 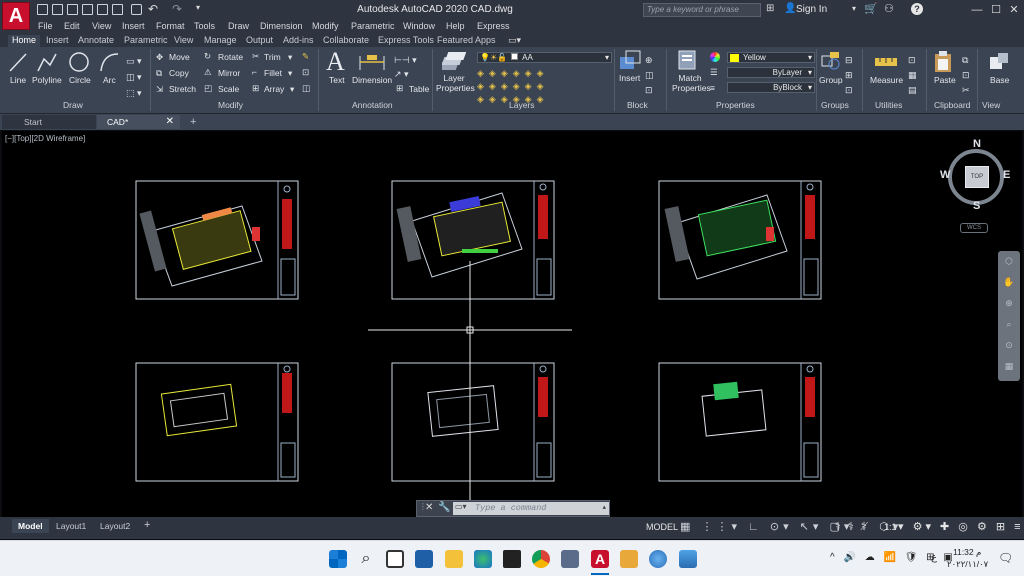 I want to click on model-space-toggle: MODEL, so click(x=662, y=527).